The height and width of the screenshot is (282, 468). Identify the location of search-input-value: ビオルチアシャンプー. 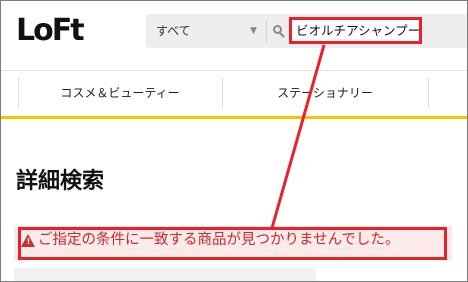
(358, 30).